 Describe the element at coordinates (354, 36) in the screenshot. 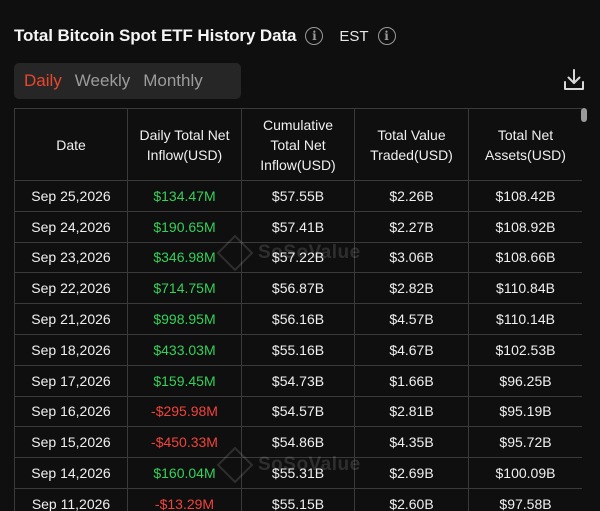

I see `timezone-label: EST` at that location.